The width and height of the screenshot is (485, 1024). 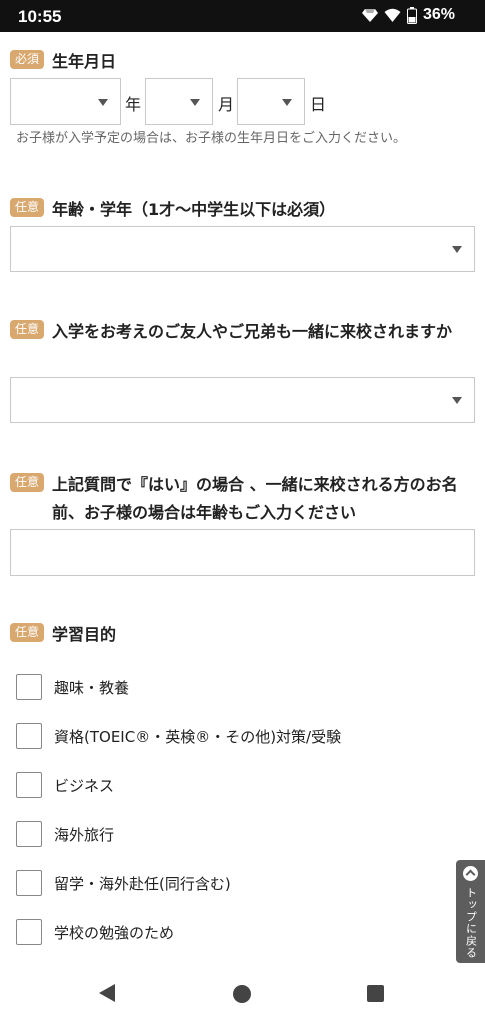 I want to click on purpose-option-study-abroad: 留学・海外赴任(同行含む), so click(x=123, y=883).